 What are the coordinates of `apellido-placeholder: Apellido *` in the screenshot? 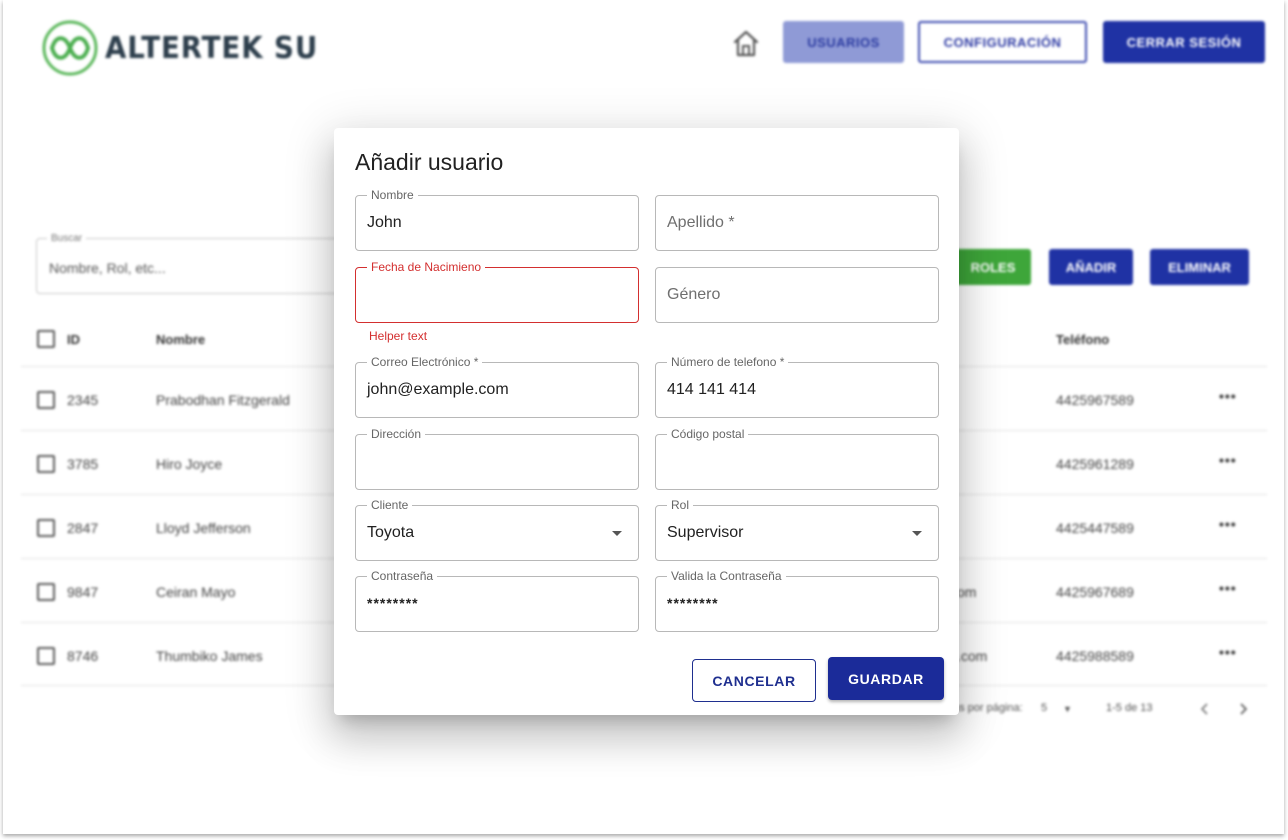 It's located at (701, 222).